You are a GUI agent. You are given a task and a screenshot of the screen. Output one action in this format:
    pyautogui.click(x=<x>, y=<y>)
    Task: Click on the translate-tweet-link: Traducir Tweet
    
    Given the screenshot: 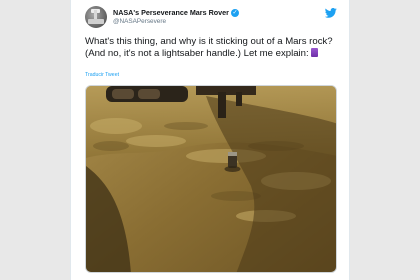 What is the action you would take?
    pyautogui.click(x=102, y=75)
    